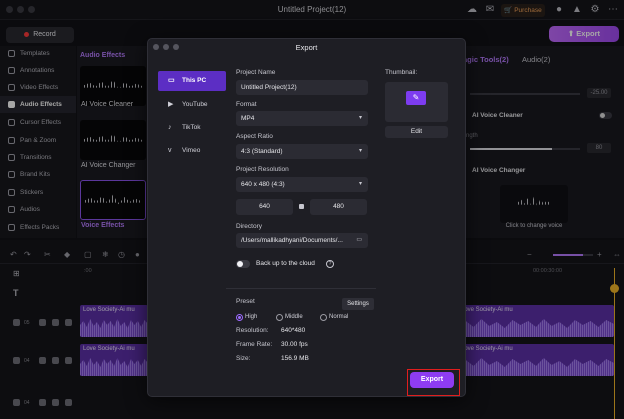 This screenshot has width=624, height=419. I want to click on cloud-backup-toggle, so click(243, 264).